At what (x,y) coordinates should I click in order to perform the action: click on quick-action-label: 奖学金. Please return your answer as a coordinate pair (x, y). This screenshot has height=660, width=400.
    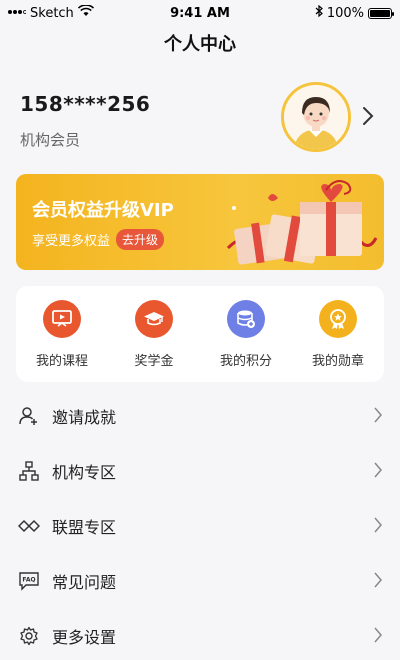
    Looking at the image, I should click on (154, 361).